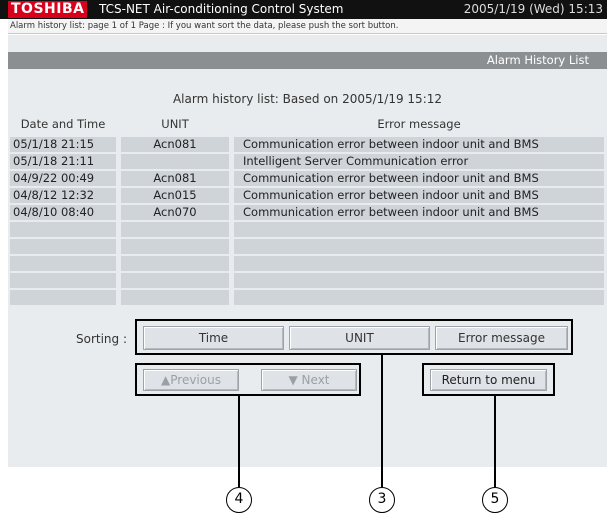 The image size is (607, 515). Describe the element at coordinates (239, 500) in the screenshot. I see `callout-marker-4: 4` at that location.